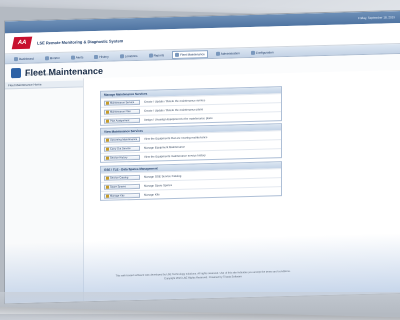  Describe the element at coordinates (44, 191) in the screenshot. I see `left-panel: Fleet Maintenance Home` at that location.